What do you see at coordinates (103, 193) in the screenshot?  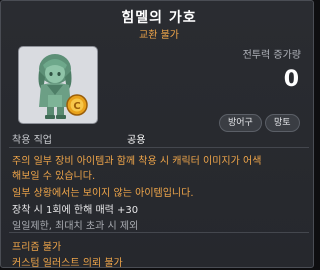 I see `description-line-3: 일부 상황에서는 보이지 않는 아이템입니다.` at bounding box center [103, 193].